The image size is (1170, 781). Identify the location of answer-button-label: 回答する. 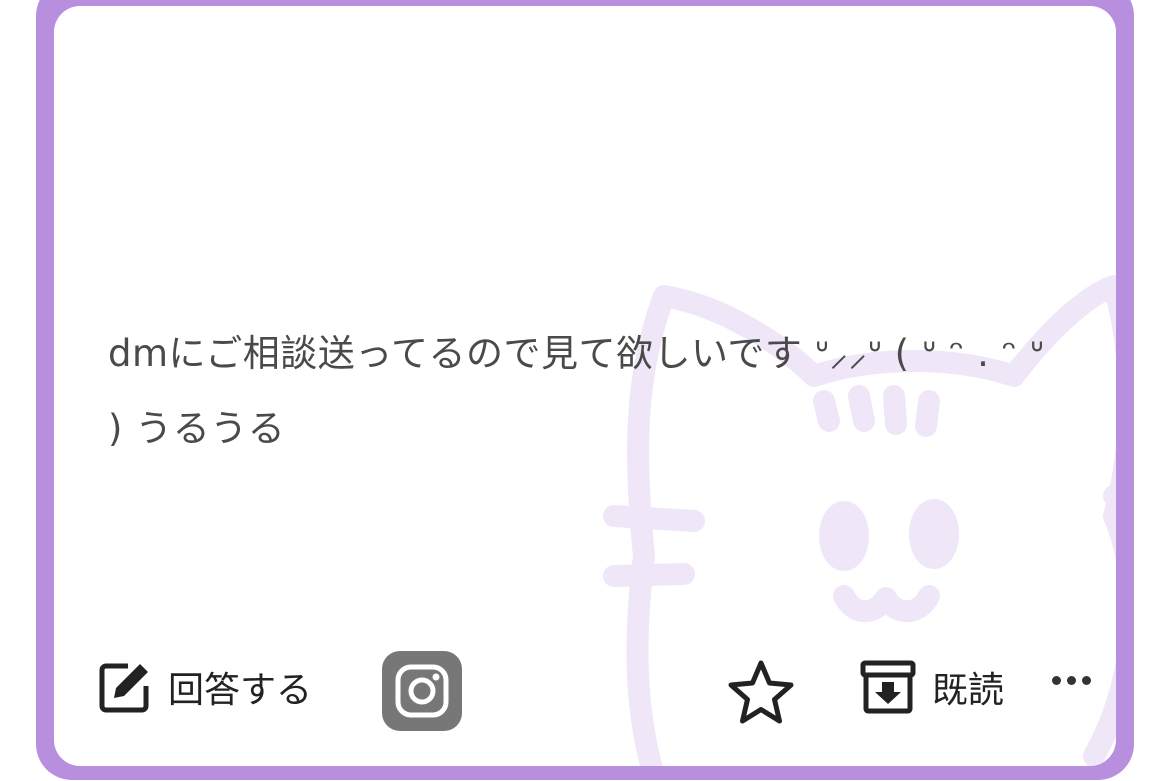
(240, 690).